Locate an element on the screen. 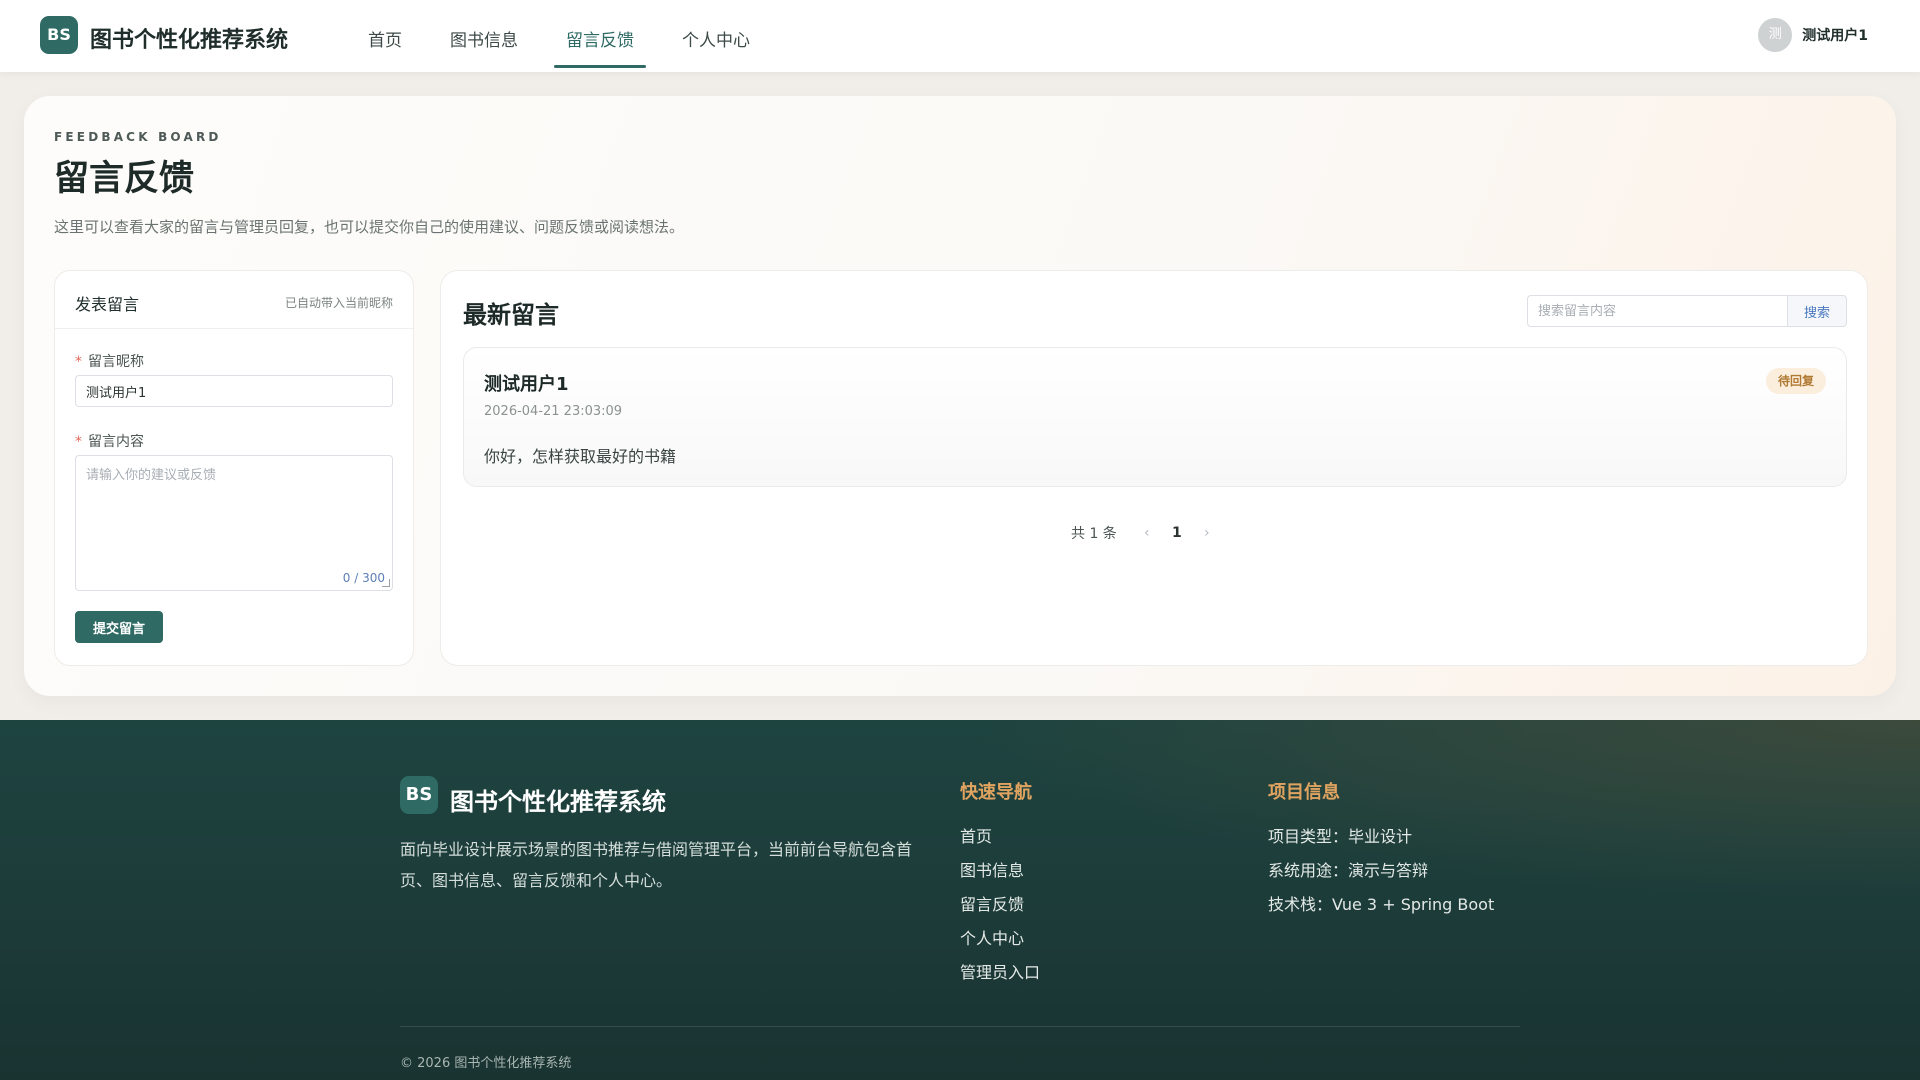 Image resolution: width=1920 pixels, height=1080 pixels. footer-quick-nav-title: 快速导航 is located at coordinates (996, 792).